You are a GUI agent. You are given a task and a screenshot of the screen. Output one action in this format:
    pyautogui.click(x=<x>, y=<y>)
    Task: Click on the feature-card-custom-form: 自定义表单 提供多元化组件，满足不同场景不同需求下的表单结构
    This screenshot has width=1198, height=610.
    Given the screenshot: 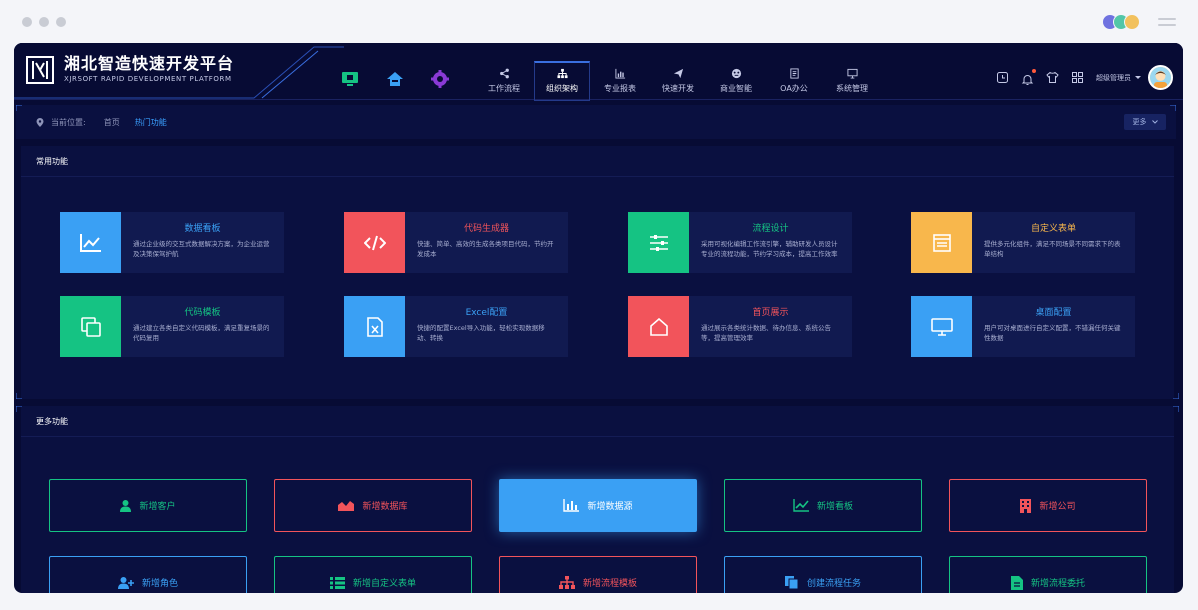 What is the action you would take?
    pyautogui.click(x=1023, y=242)
    